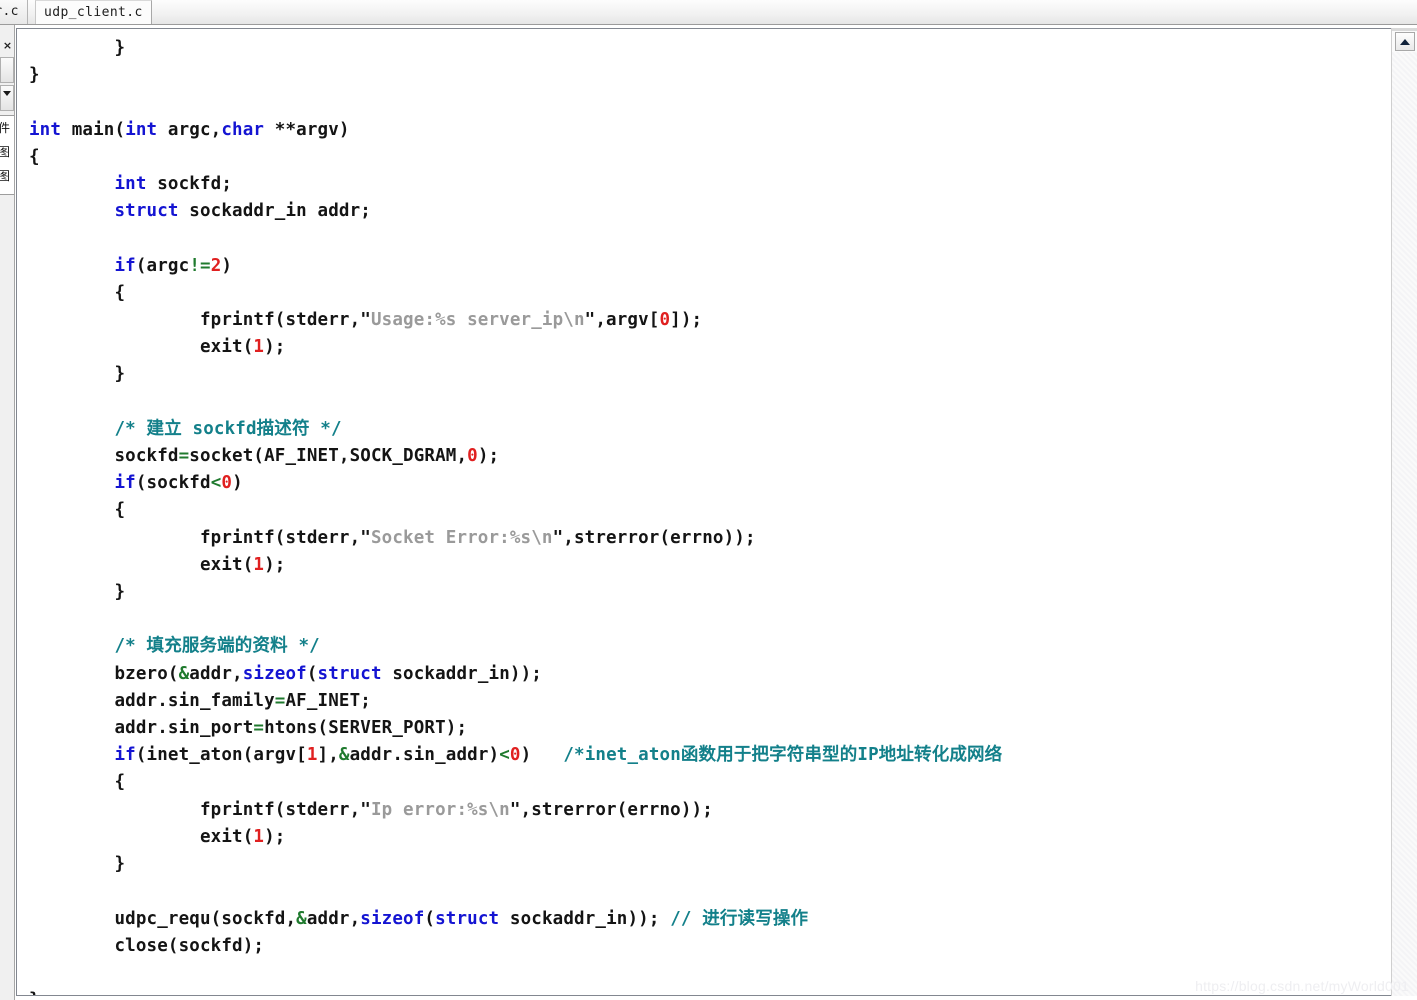 The height and width of the screenshot is (1000, 1417). What do you see at coordinates (1404, 29) in the screenshot?
I see `scrollbar-cap` at bounding box center [1404, 29].